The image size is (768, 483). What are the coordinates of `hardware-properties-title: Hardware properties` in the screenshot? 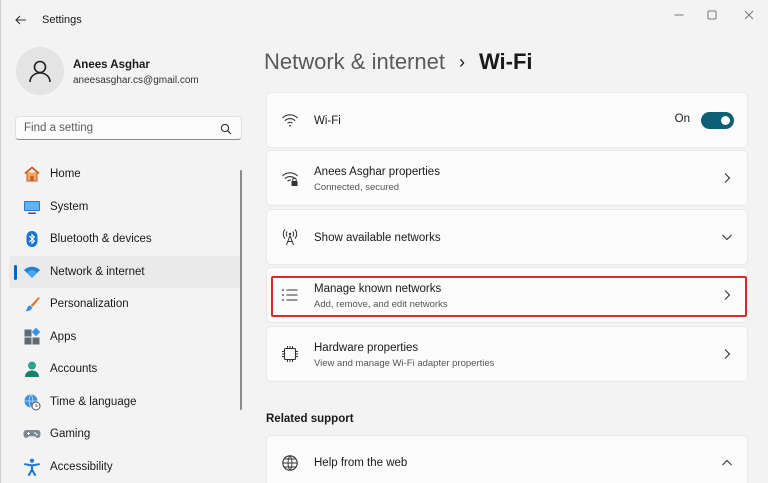 It's located at (366, 348).